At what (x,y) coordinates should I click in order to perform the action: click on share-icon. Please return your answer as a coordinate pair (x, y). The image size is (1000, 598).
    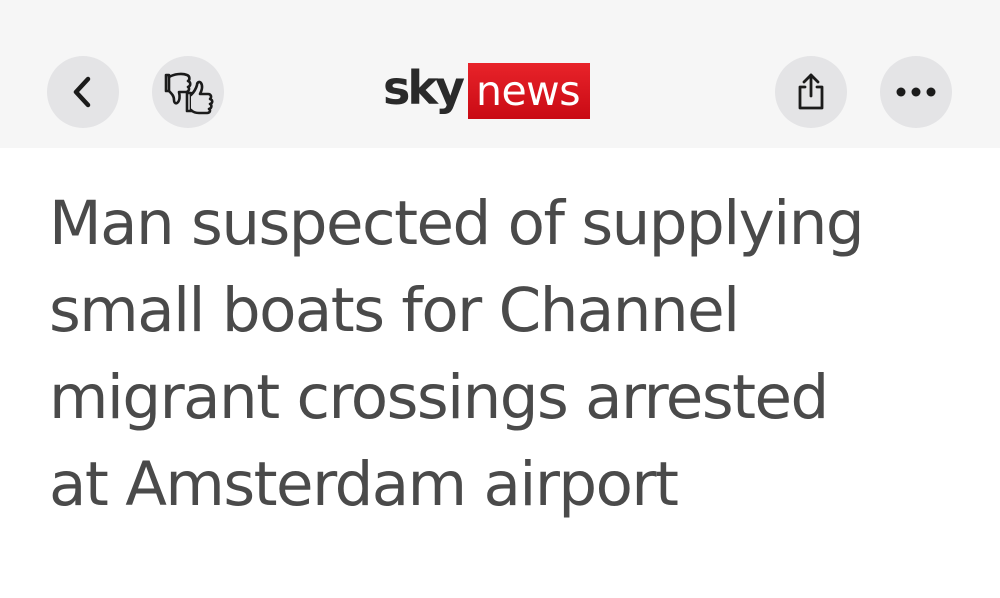
    Looking at the image, I should click on (811, 91).